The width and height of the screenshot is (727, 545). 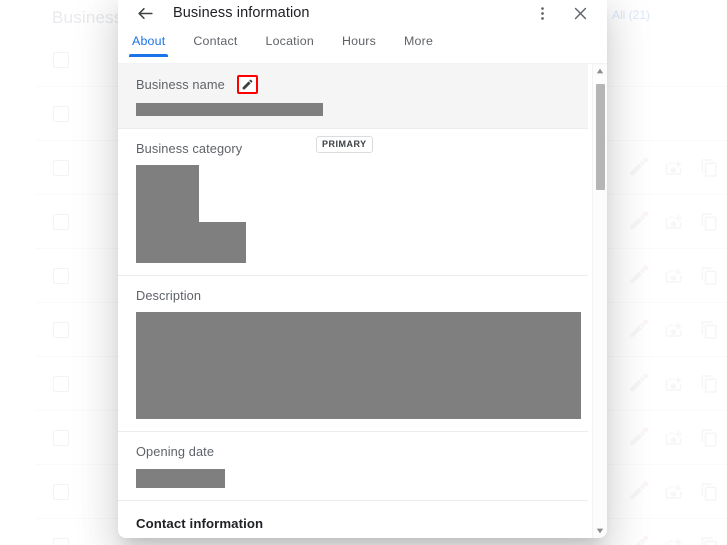 What do you see at coordinates (353, 96) in the screenshot?
I see `field-business-name: Business name` at bounding box center [353, 96].